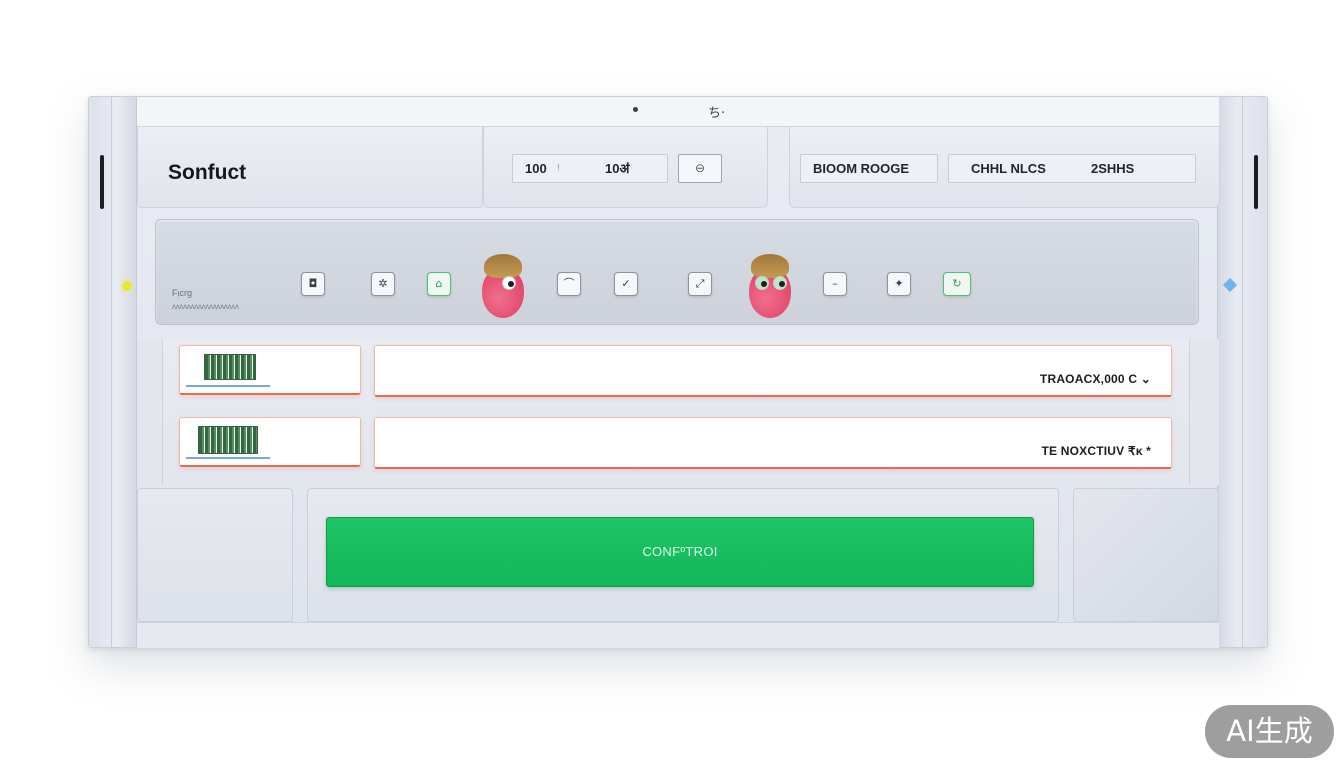 This screenshot has height=768, width=1344. What do you see at coordinates (1269, 731) in the screenshot?
I see `ai-generated-watermark: AI生成` at bounding box center [1269, 731].